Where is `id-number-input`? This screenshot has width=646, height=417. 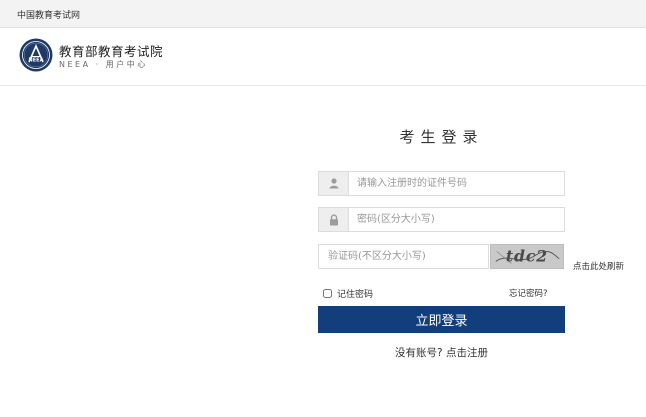
id-number-input is located at coordinates (457, 183).